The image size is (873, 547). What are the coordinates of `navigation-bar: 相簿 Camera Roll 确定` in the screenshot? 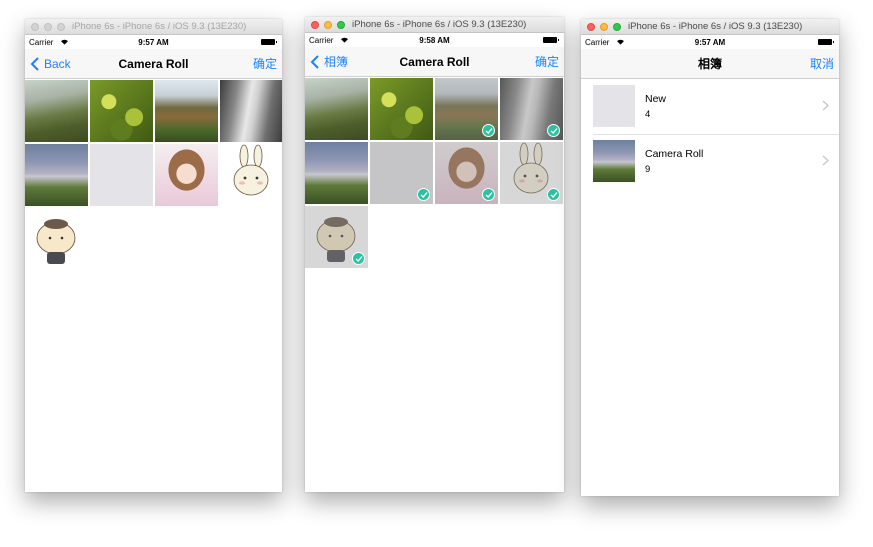 It's located at (434, 62).